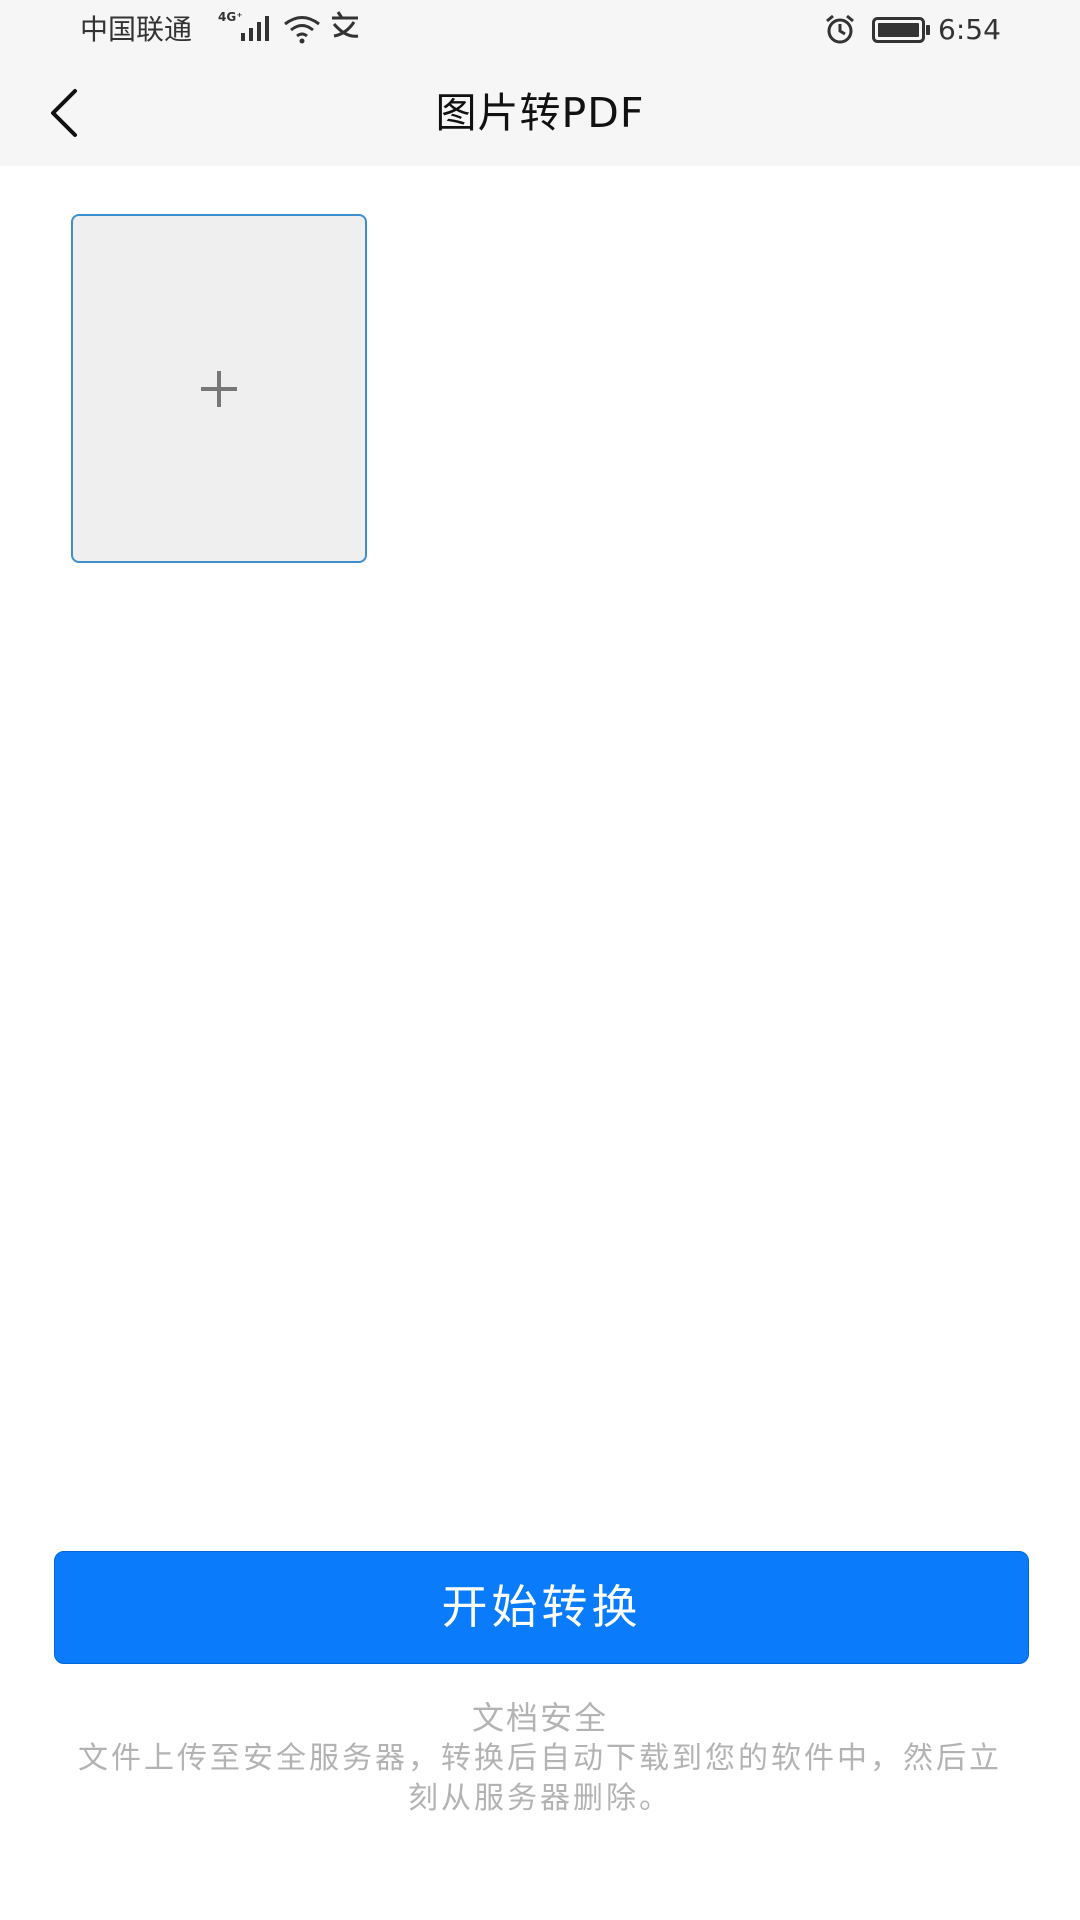 This screenshot has height=1920, width=1080. I want to click on plus-icon, so click(219, 388).